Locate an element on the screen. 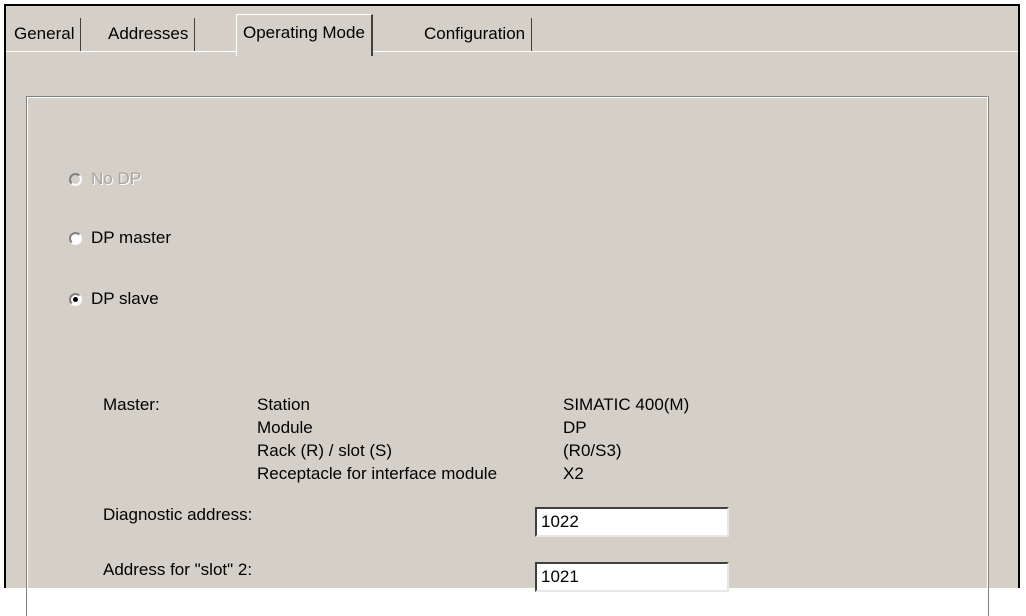  tab-label: General is located at coordinates (44, 33).